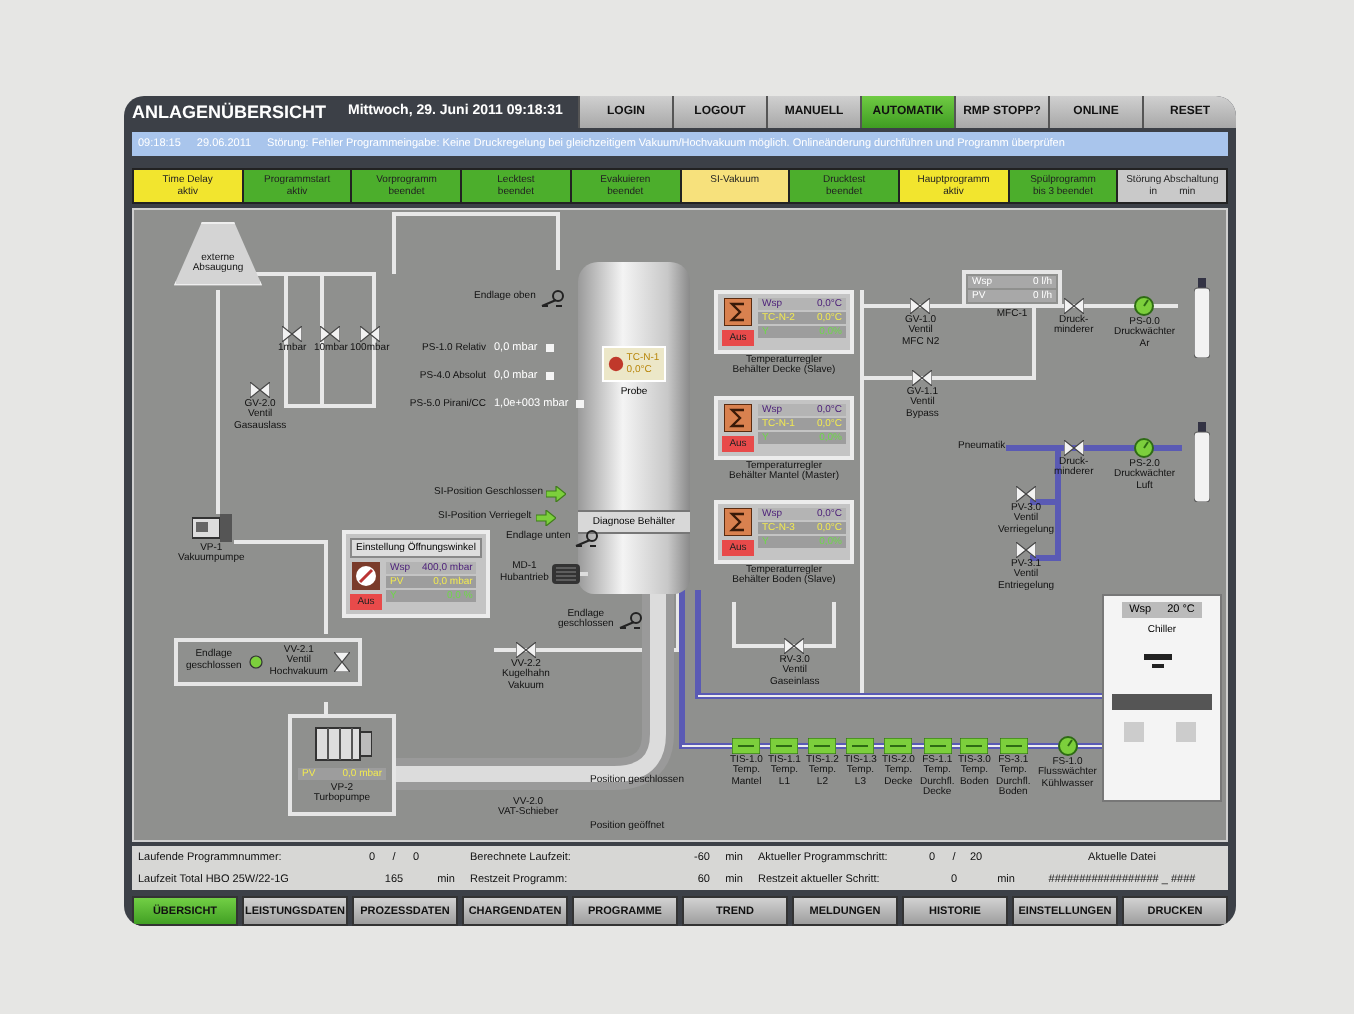 The height and width of the screenshot is (1014, 1354). I want to click on gauge-needle-icon, so click(366, 575).